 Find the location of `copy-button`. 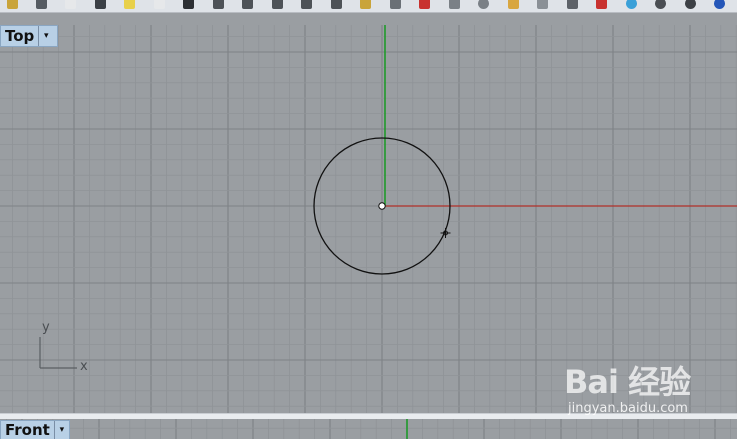

copy-button is located at coordinates (71, 5).